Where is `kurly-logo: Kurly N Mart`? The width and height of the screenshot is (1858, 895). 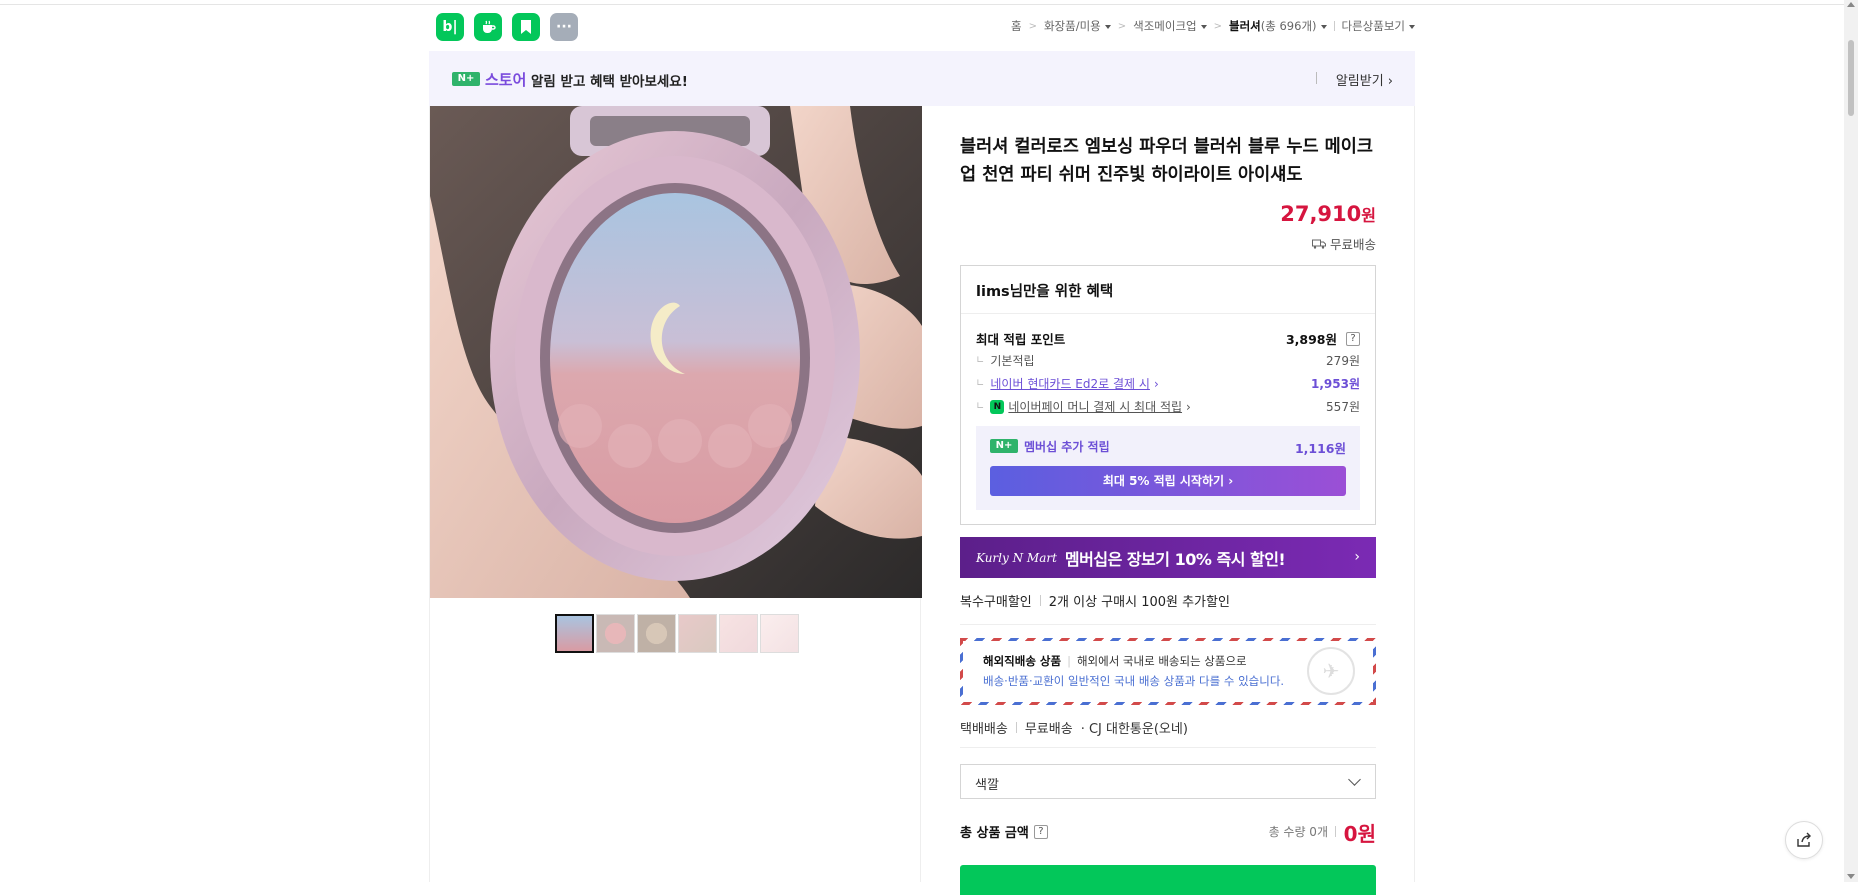
kurly-logo: Kurly N Mart is located at coordinates (1016, 557).